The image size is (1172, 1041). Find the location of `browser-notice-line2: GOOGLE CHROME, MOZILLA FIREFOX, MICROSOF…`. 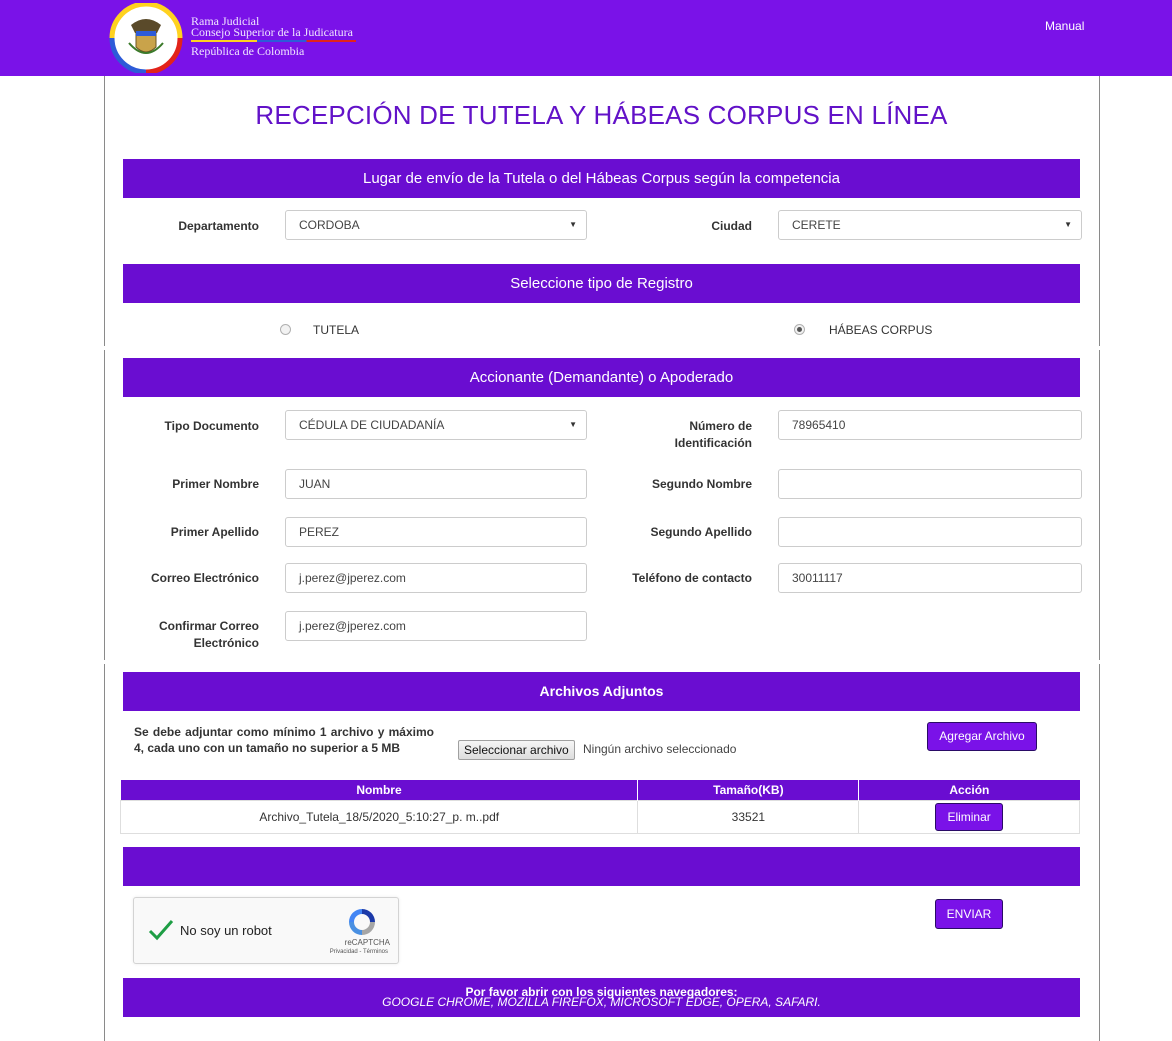

browser-notice-line2: GOOGLE CHROME, MOZILLA FIREFOX, MICROSOF… is located at coordinates (601, 1002).